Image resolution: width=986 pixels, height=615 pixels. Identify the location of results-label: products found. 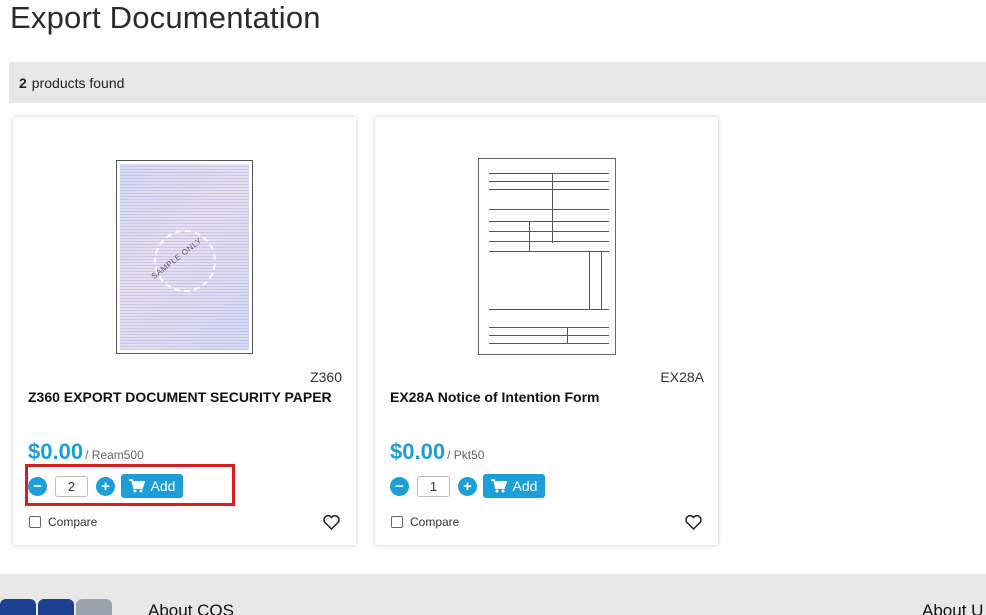
(78, 82).